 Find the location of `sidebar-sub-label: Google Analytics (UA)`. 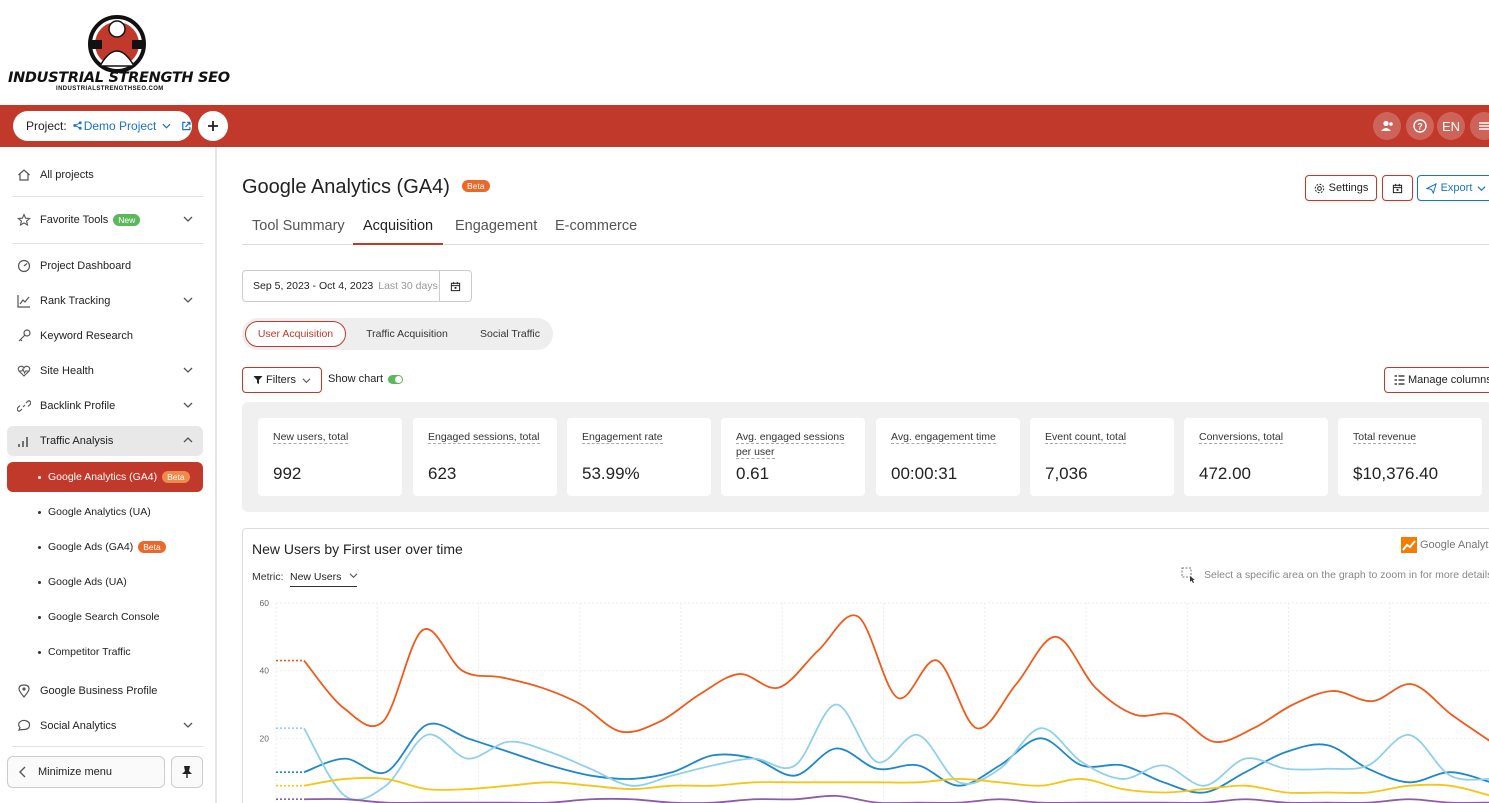

sidebar-sub-label: Google Analytics (UA) is located at coordinates (99, 512).